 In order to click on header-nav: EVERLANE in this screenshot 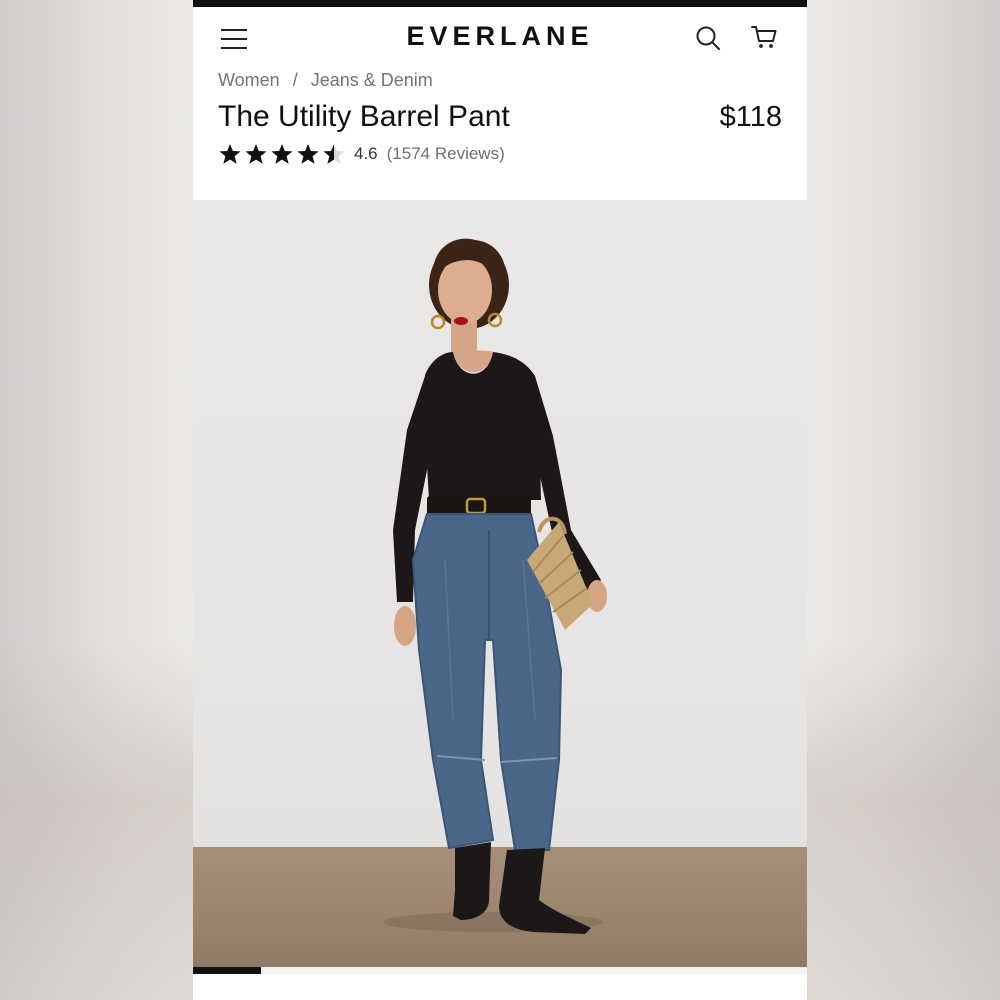, I will do `click(500, 36)`.